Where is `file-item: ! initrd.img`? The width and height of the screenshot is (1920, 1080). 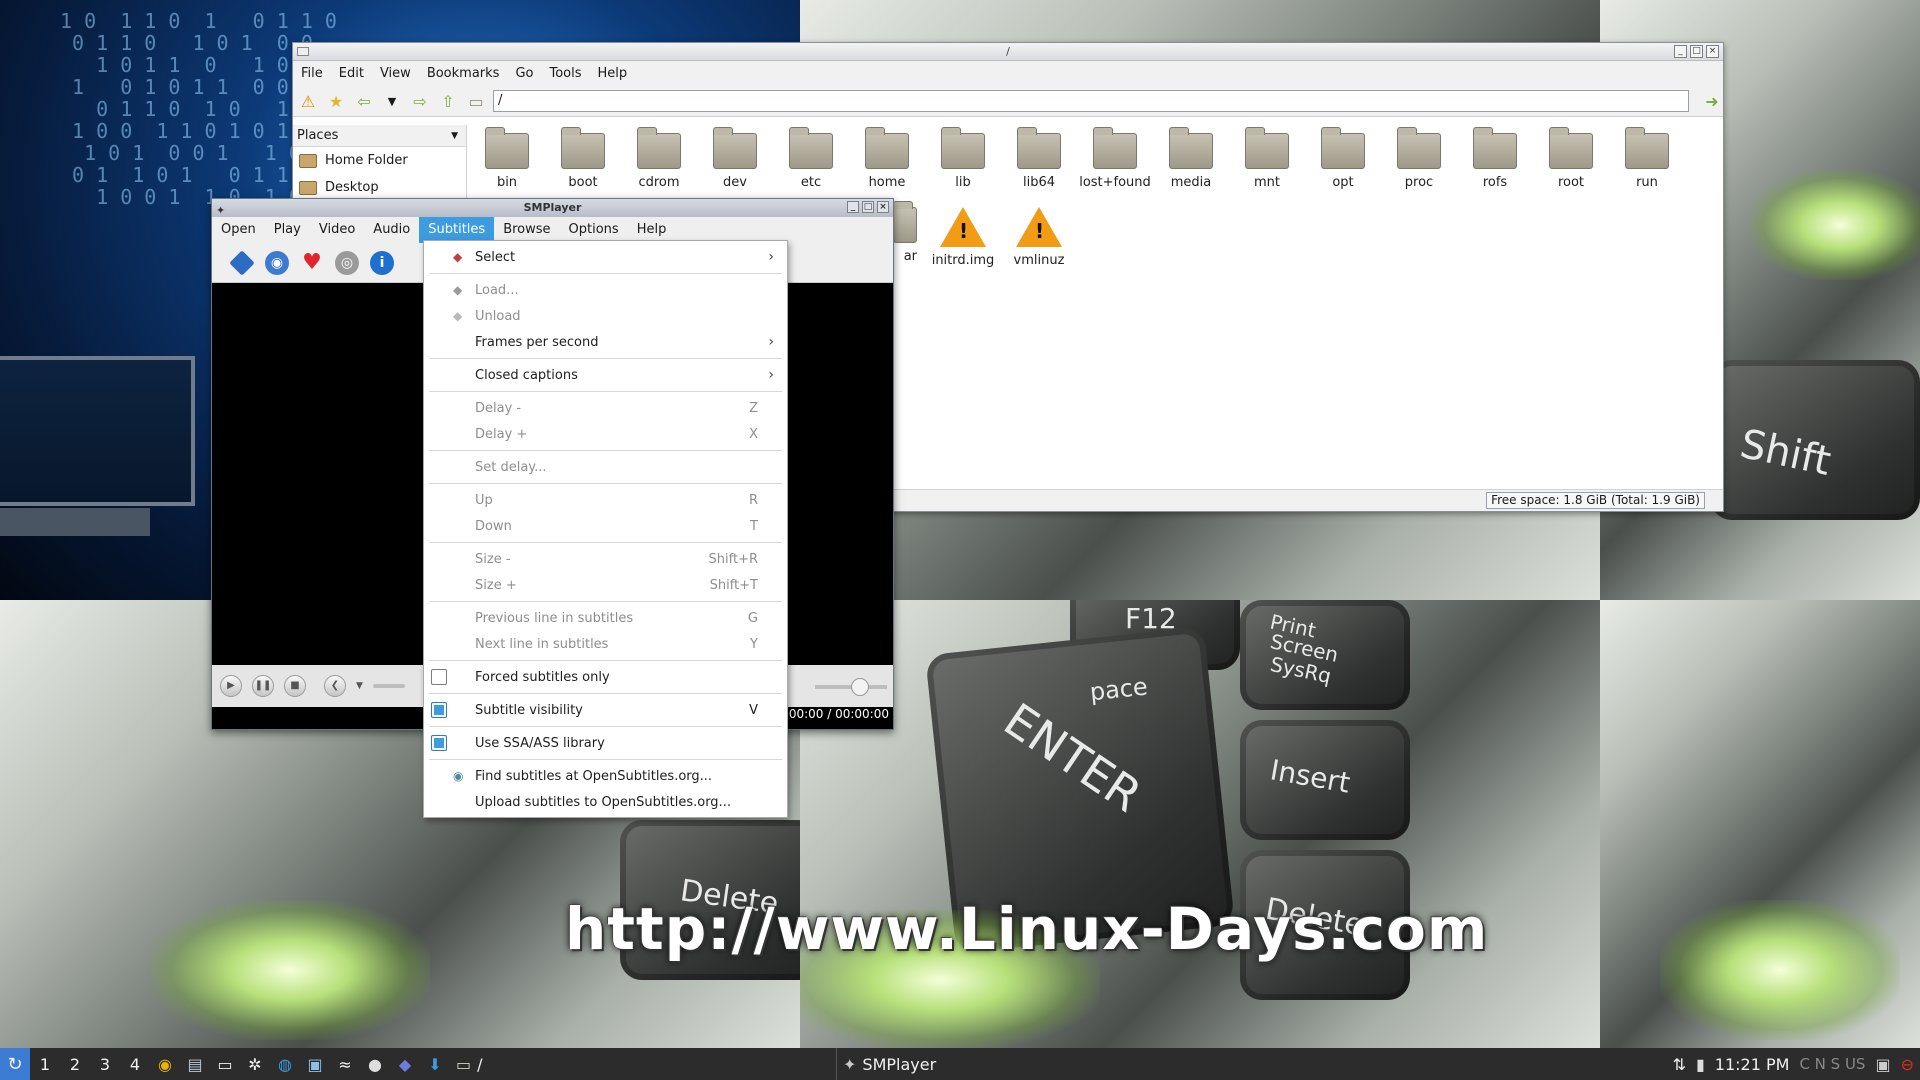 file-item: ! initrd.img is located at coordinates (963, 237).